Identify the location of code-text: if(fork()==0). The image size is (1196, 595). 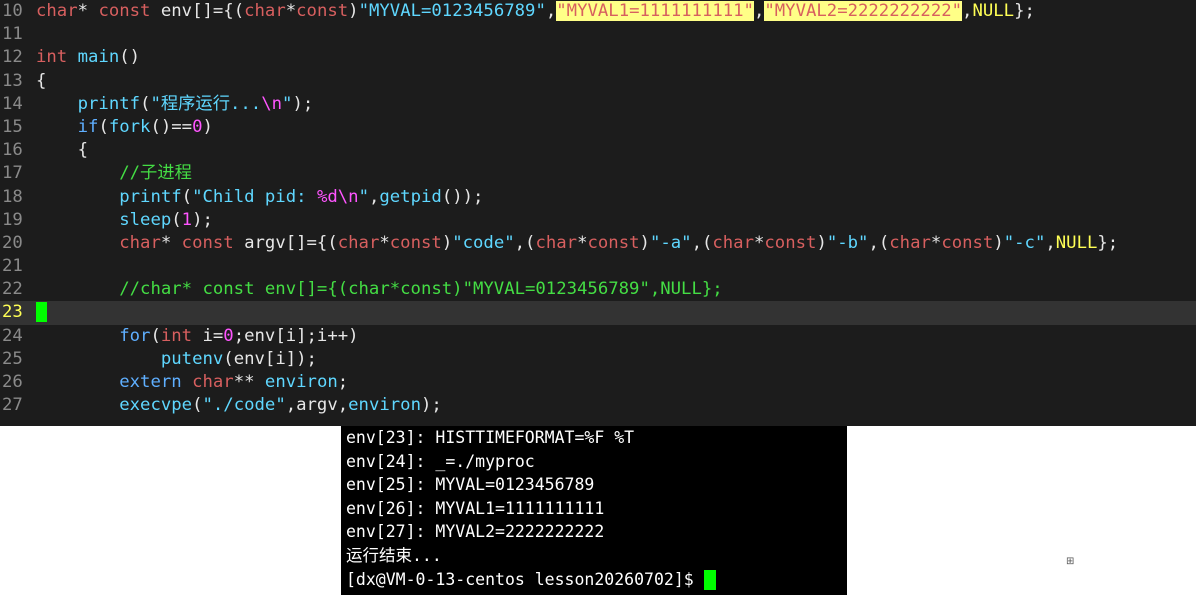
(119, 127).